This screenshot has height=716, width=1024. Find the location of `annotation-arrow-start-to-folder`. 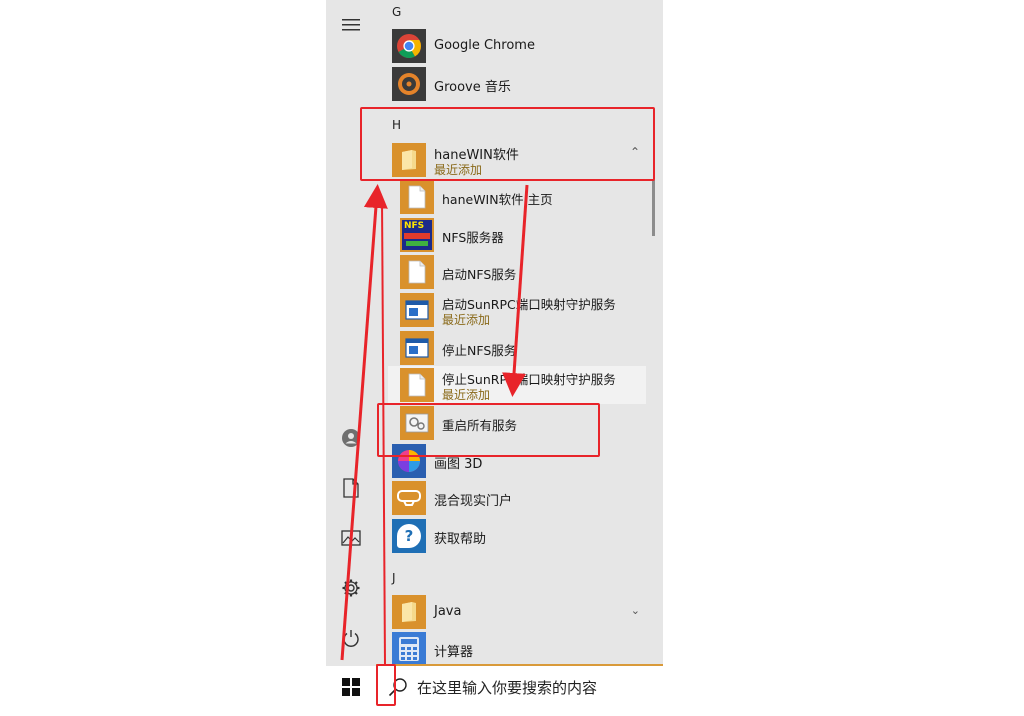

annotation-arrow-start-to-folder is located at coordinates (364, 422).